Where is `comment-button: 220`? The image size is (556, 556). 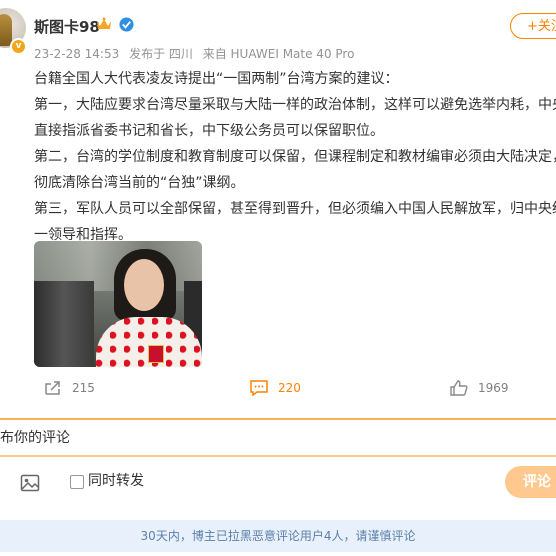
comment-button: 220 is located at coordinates (275, 388).